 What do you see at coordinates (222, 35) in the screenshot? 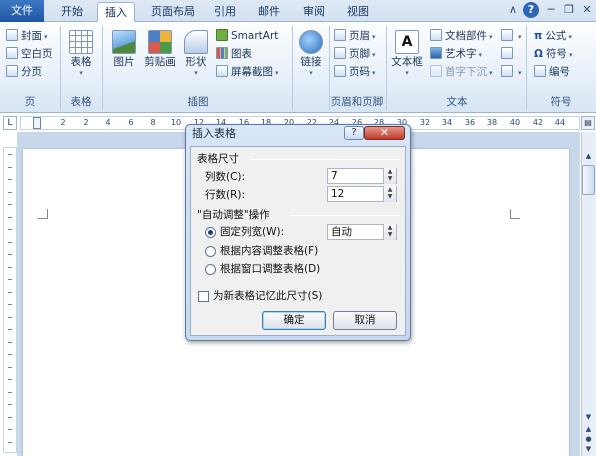
I see `smartart-icon` at bounding box center [222, 35].